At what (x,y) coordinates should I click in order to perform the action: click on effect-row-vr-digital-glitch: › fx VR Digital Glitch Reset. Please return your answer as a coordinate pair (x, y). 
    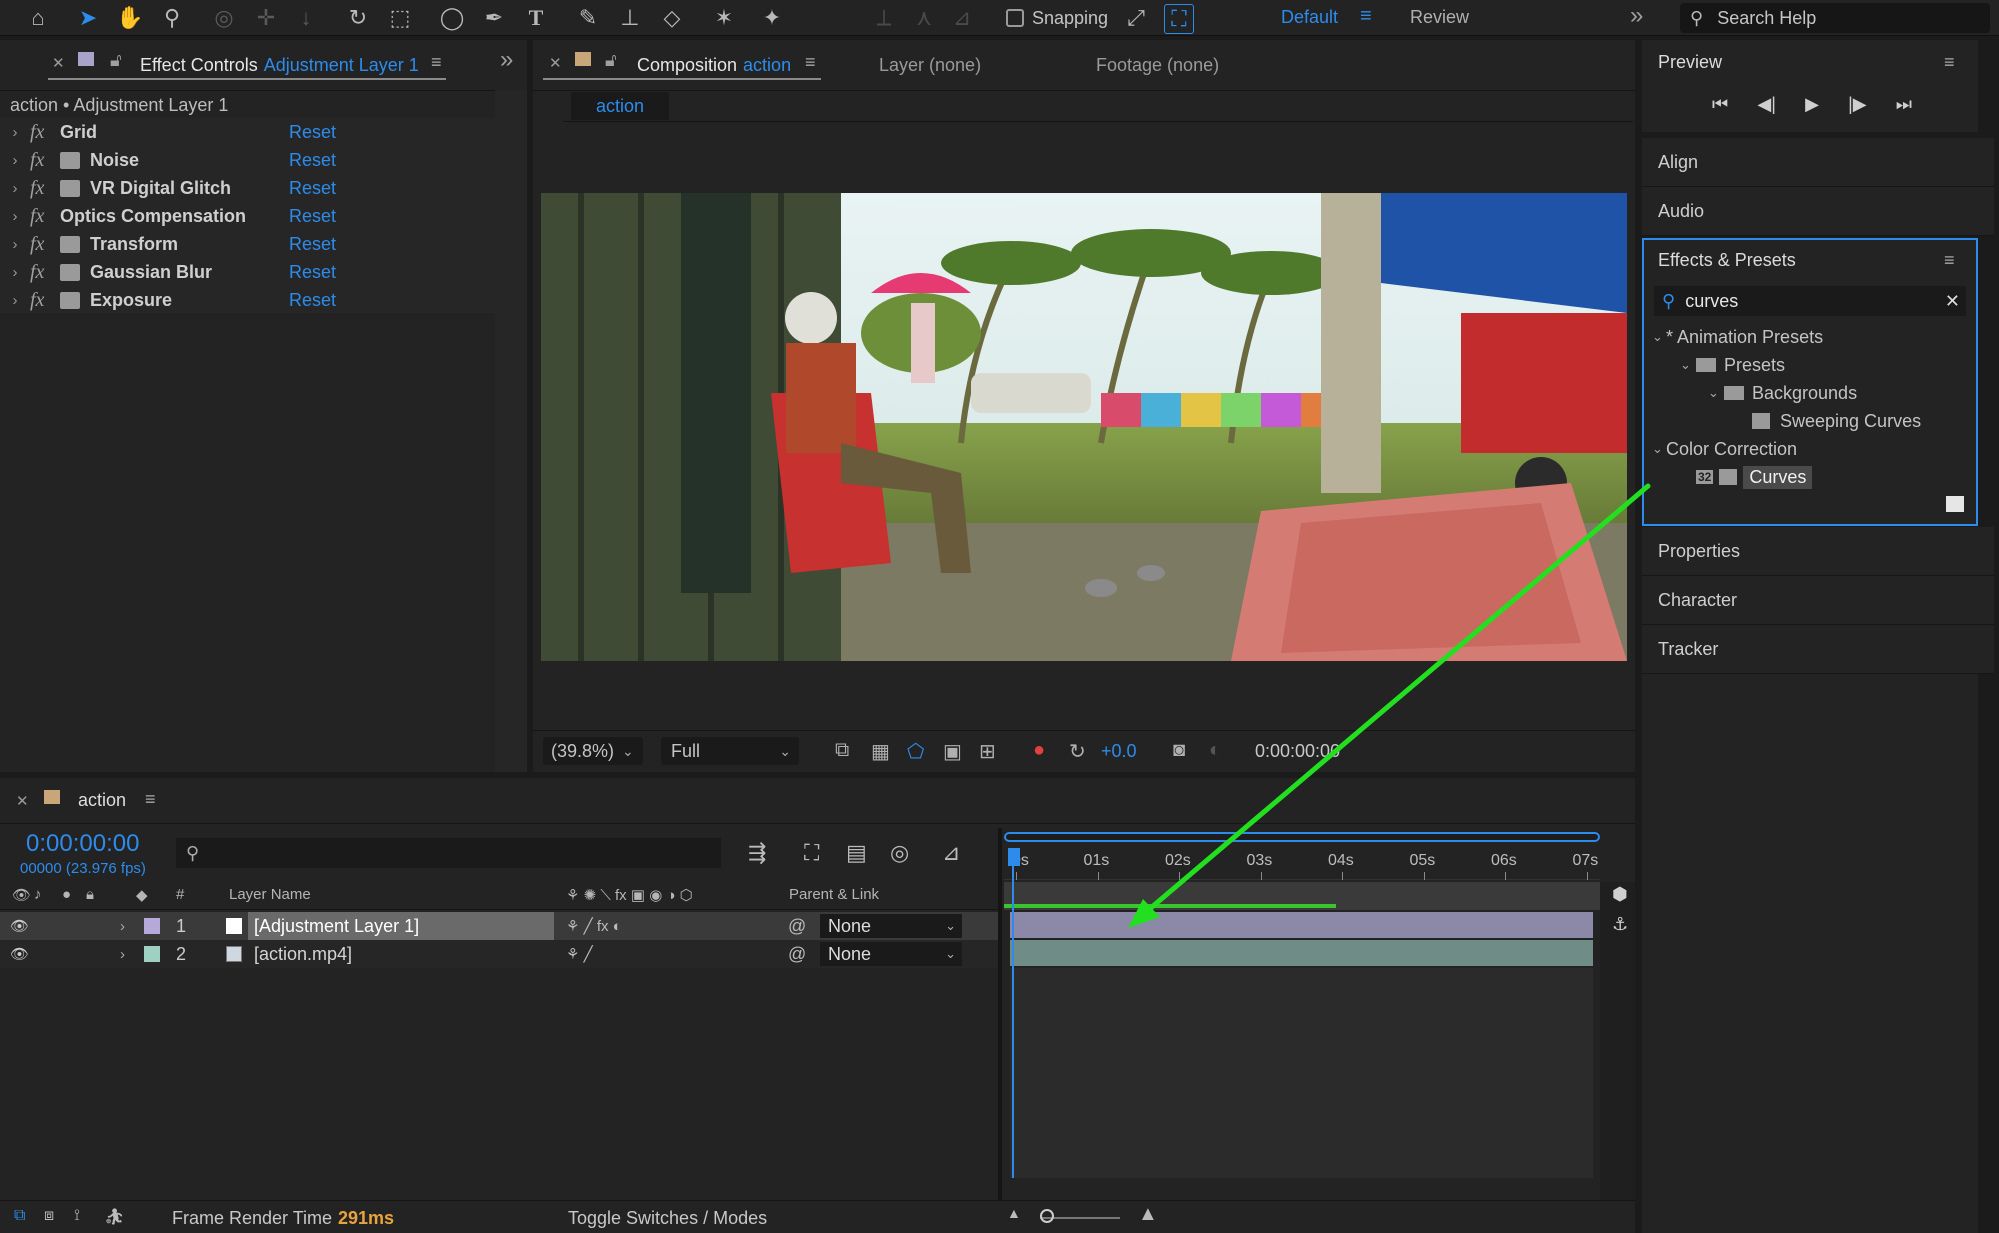
    Looking at the image, I should click on (247, 188).